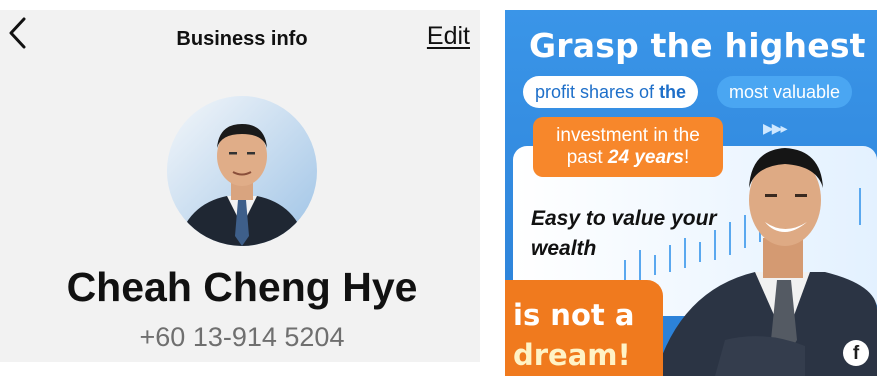  What do you see at coordinates (775, 128) in the screenshot?
I see `fast-forward-icon: ▶▶▸` at bounding box center [775, 128].